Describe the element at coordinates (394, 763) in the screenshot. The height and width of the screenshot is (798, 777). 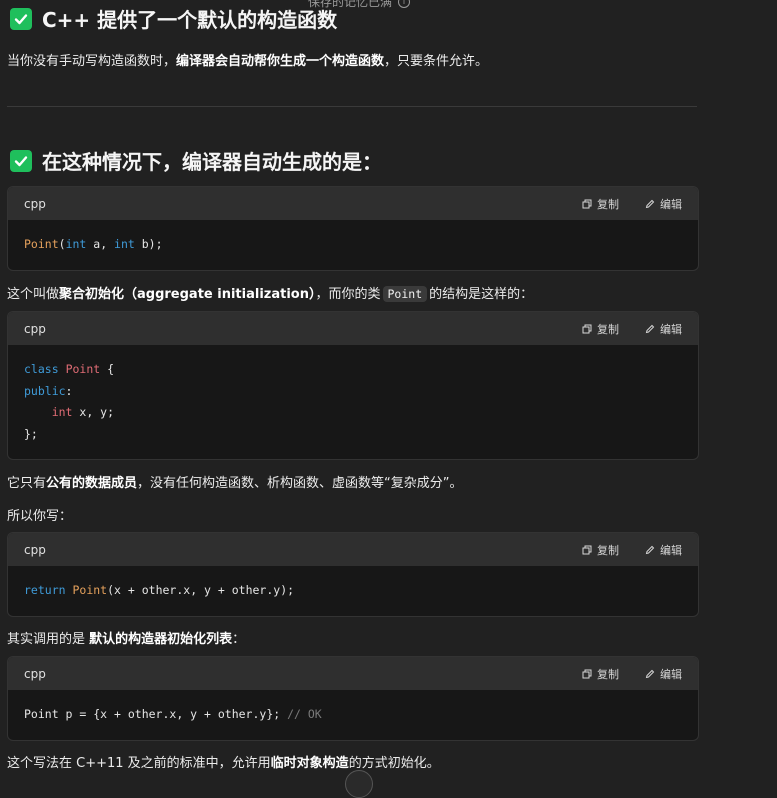
I see `text-span: 的方式初始化。` at that location.